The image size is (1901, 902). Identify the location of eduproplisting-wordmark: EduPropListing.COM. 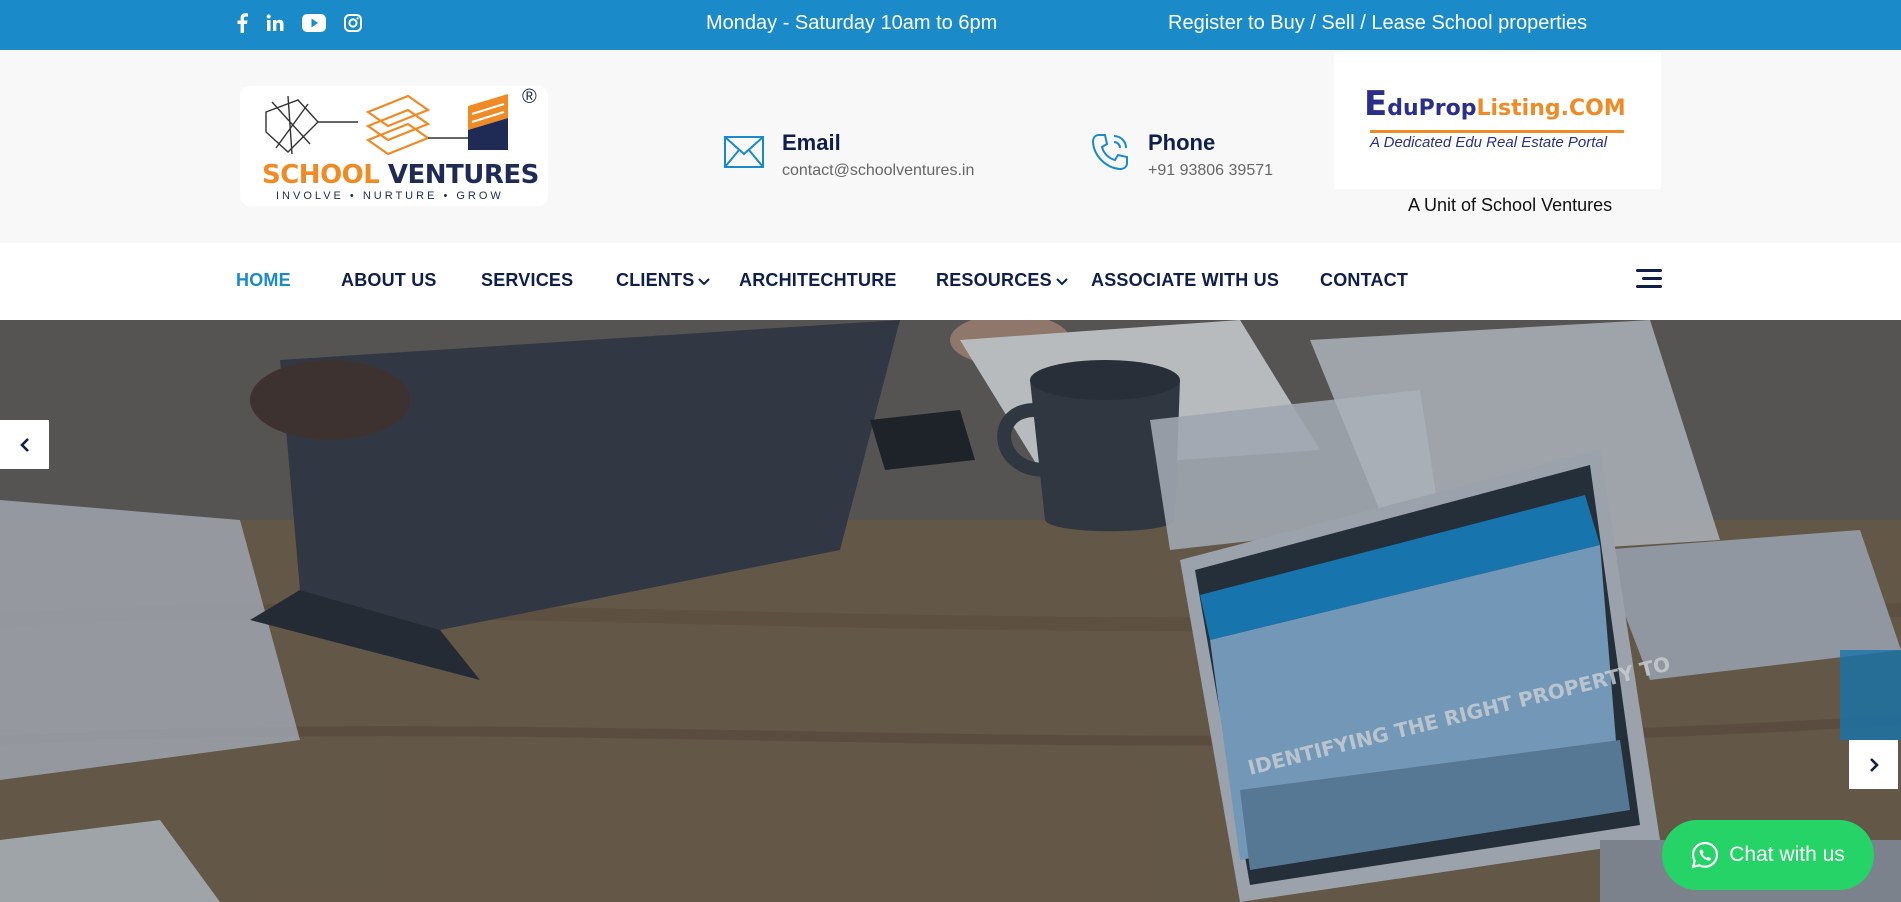
(1495, 104).